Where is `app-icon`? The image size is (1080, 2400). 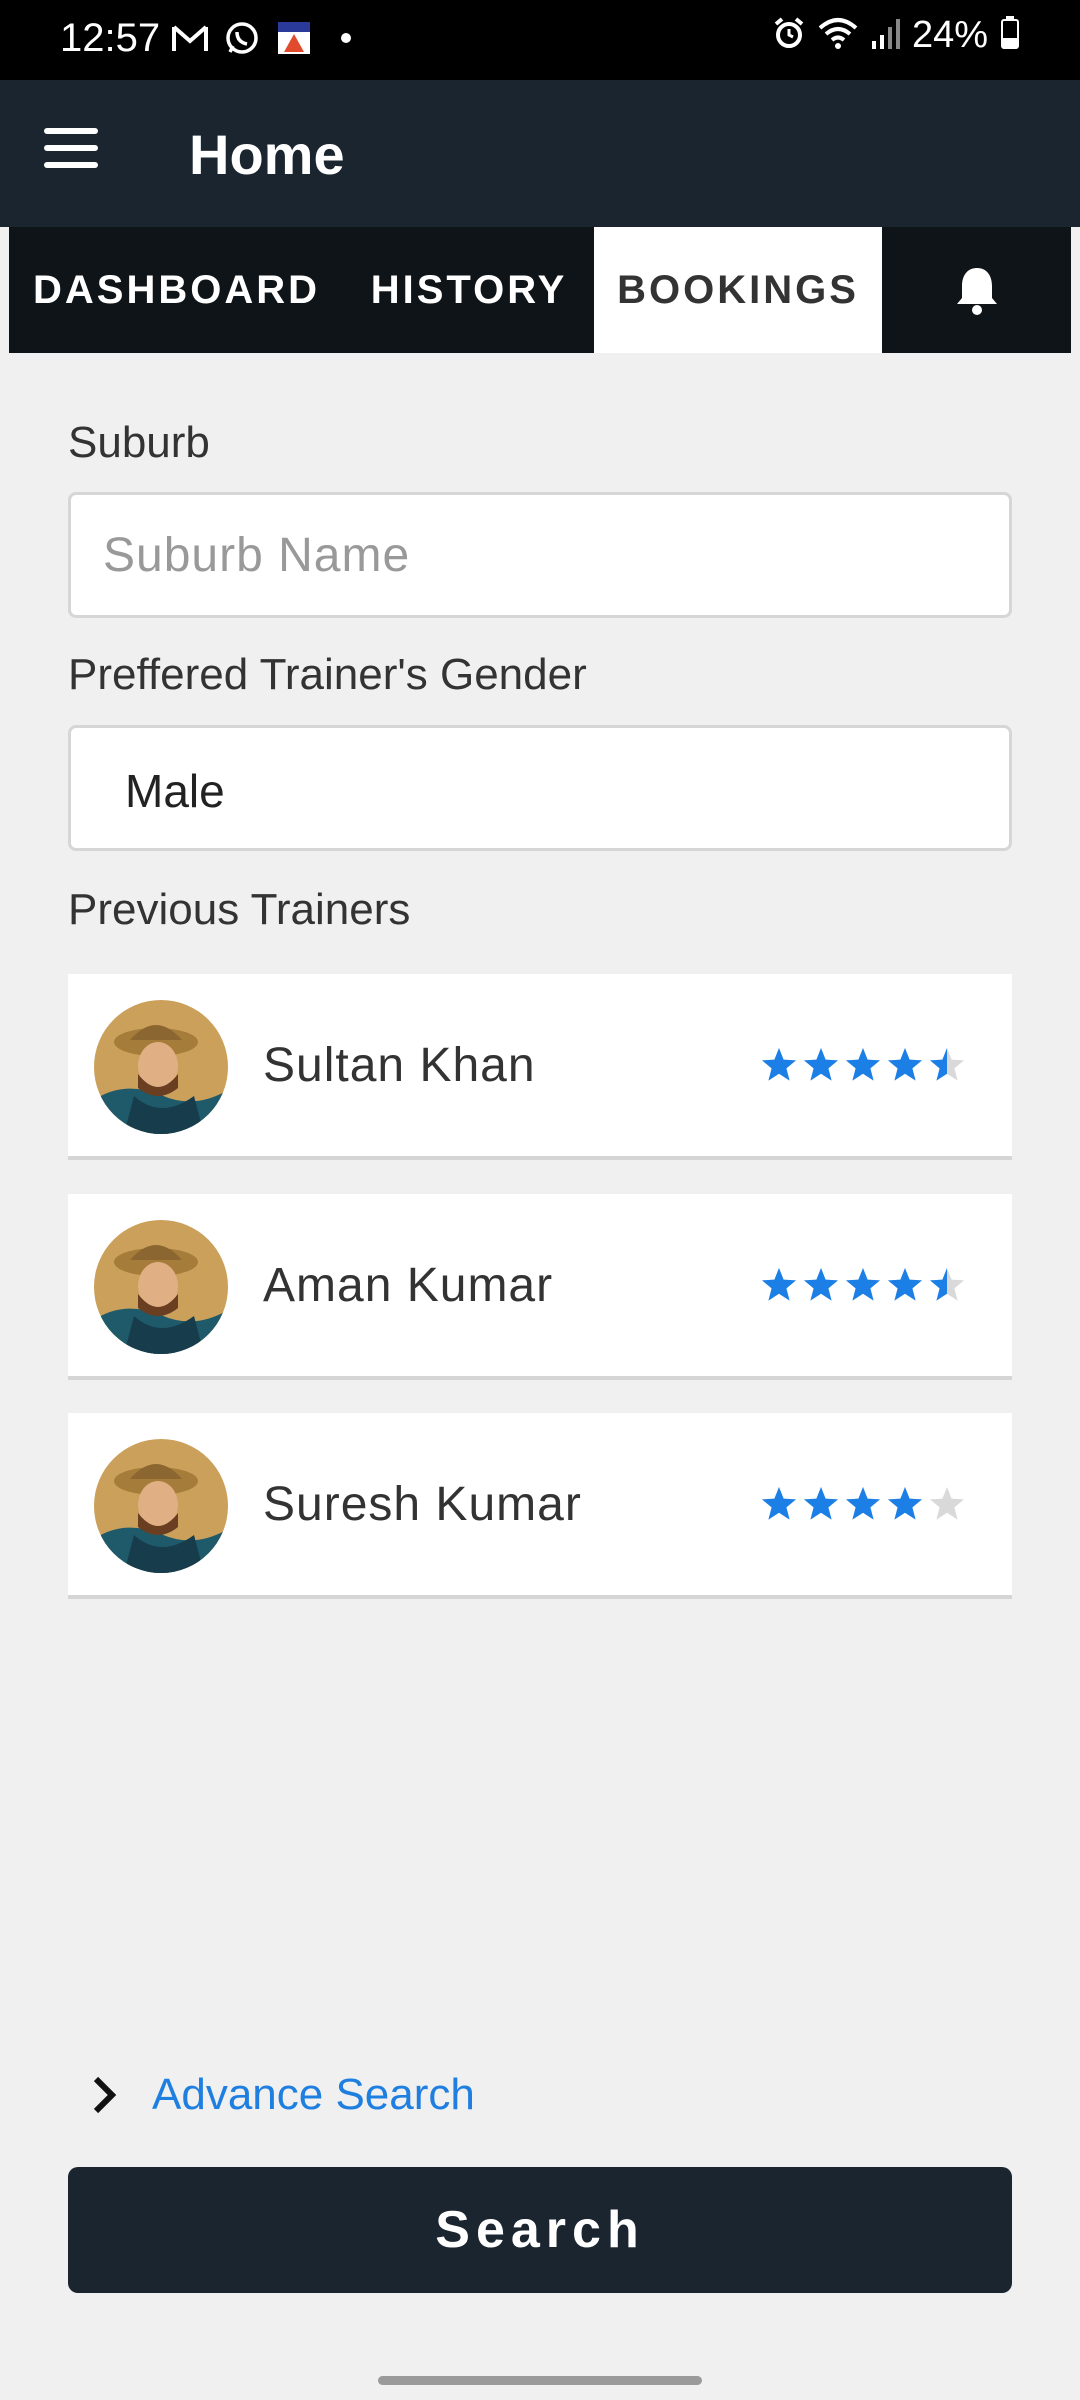 app-icon is located at coordinates (294, 38).